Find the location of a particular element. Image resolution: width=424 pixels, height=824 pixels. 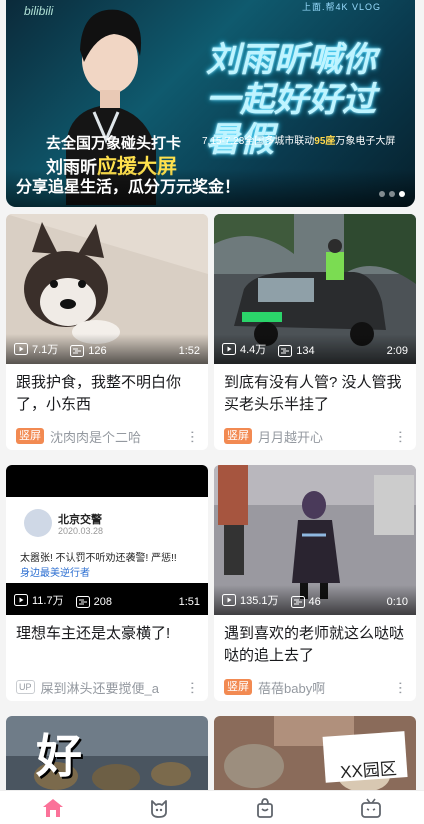

video-thumbnail: 7.1万 126 1:52 is located at coordinates (107, 289).